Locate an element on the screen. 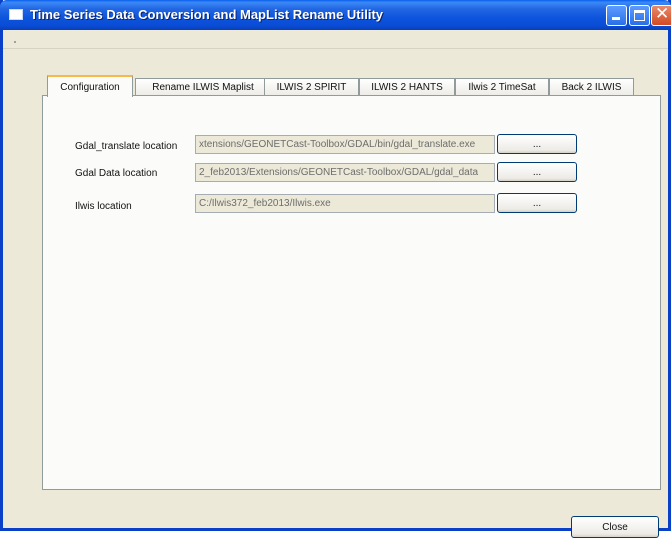  tab-configuration: Configuration is located at coordinates (90, 86).